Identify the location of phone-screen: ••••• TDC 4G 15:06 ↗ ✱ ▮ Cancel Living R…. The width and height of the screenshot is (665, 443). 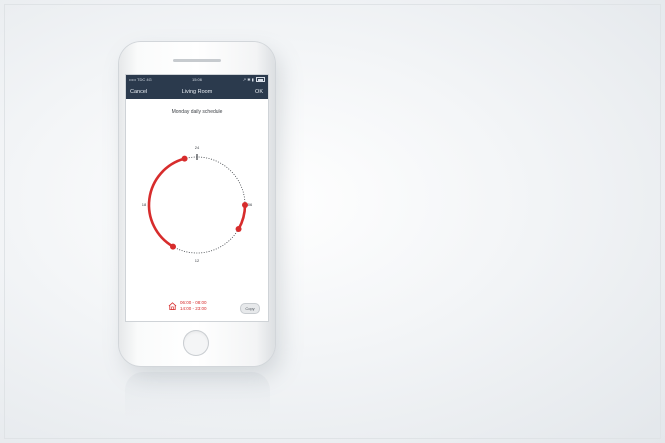
(197, 198).